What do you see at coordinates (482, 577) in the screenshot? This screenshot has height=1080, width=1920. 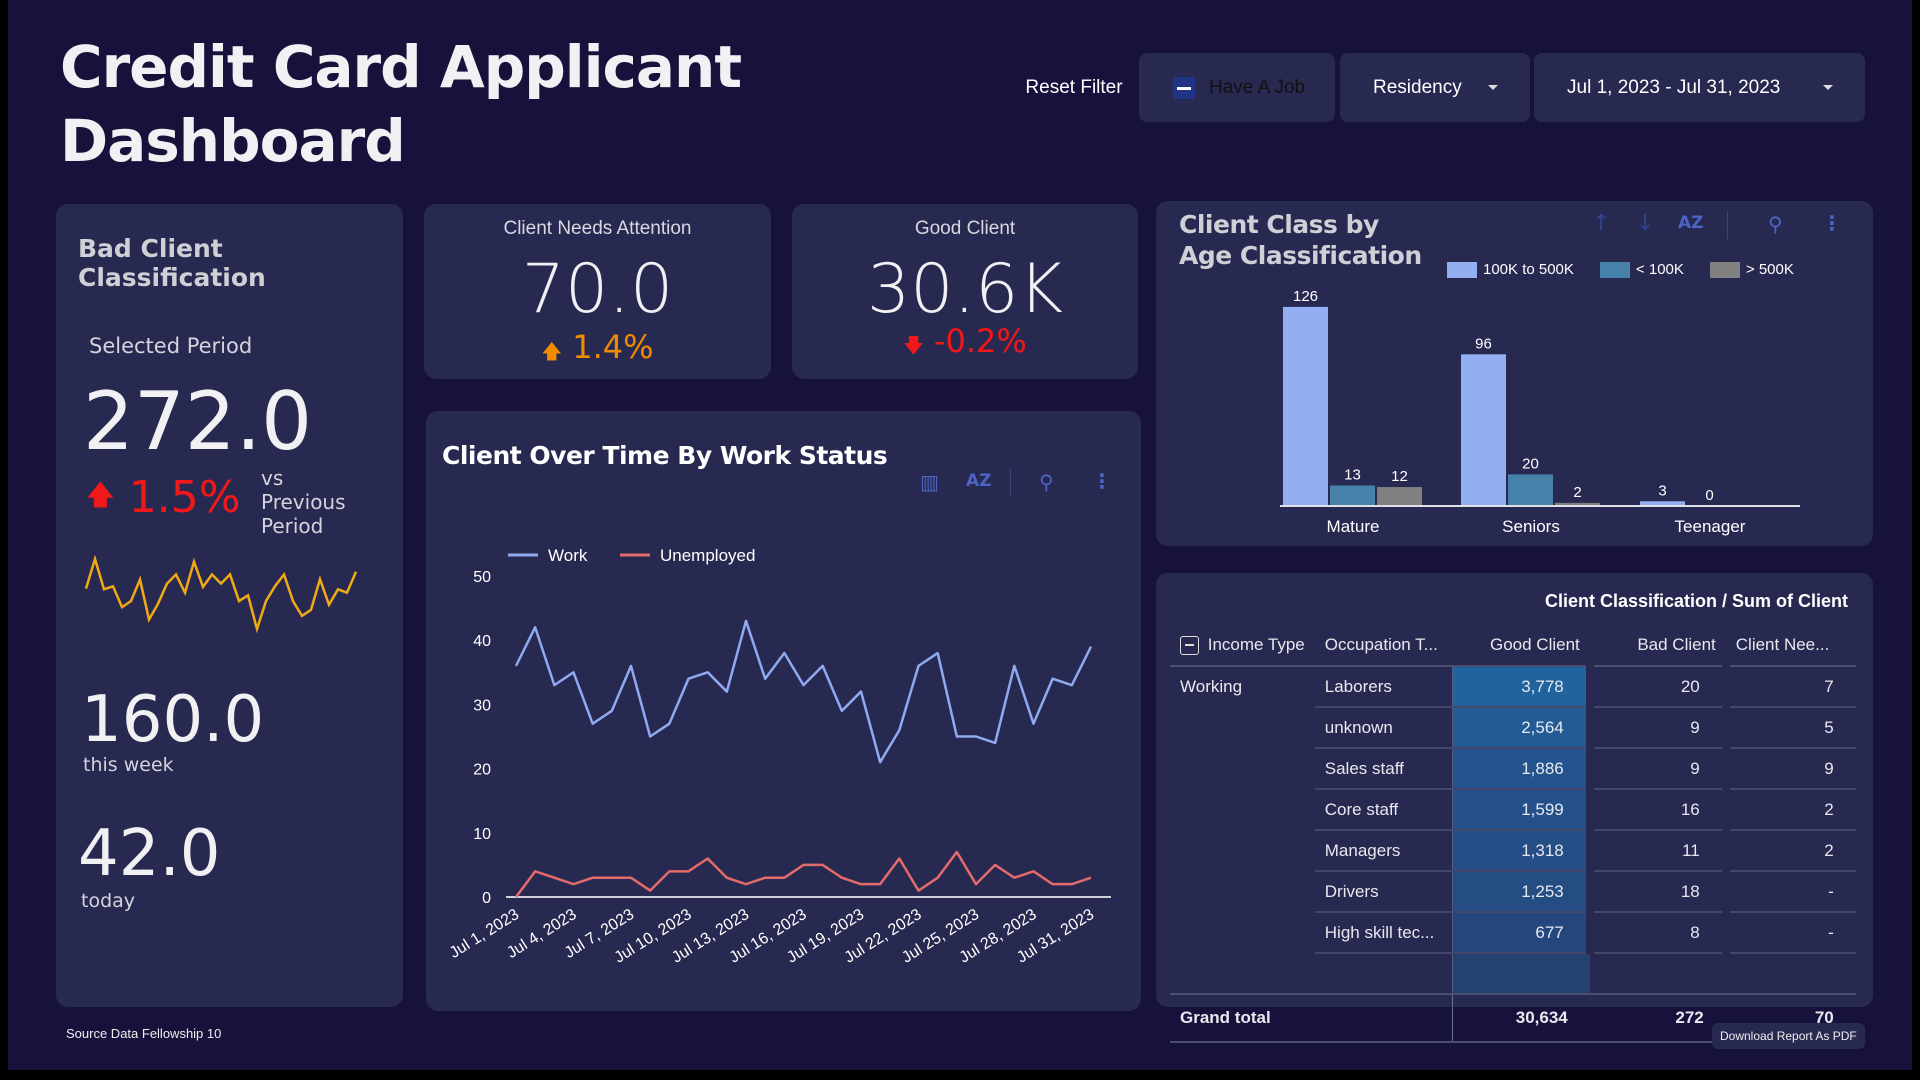 I see `y-tick-label: 50` at bounding box center [482, 577].